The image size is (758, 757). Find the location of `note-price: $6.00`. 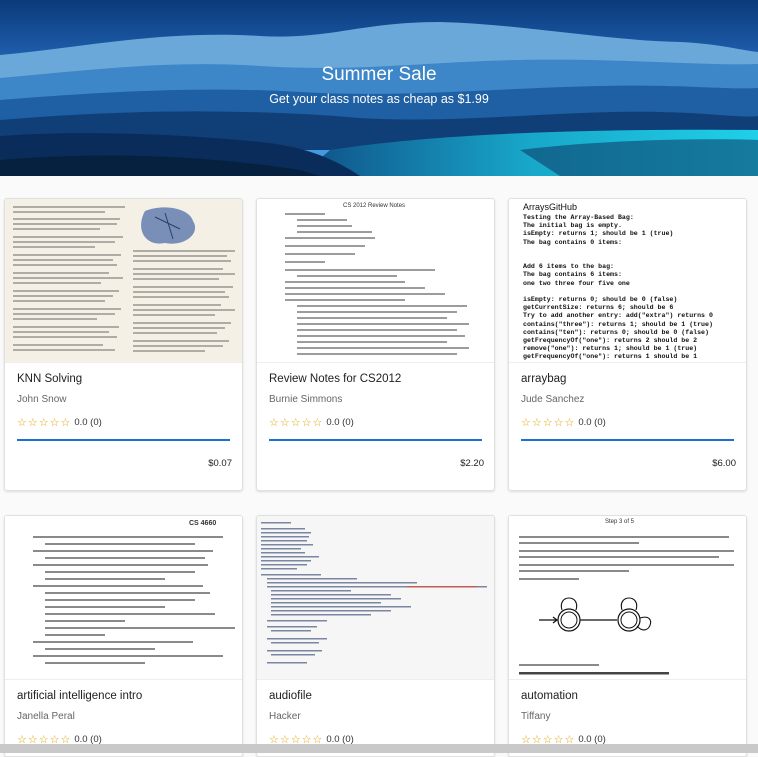

note-price: $6.00 is located at coordinates (724, 463).